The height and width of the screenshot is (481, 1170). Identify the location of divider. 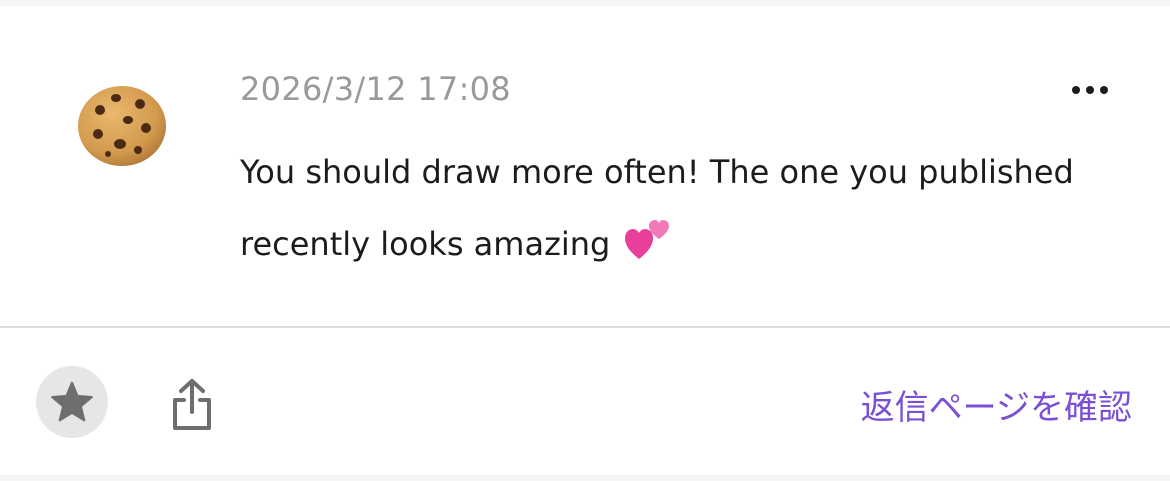
(585, 327).